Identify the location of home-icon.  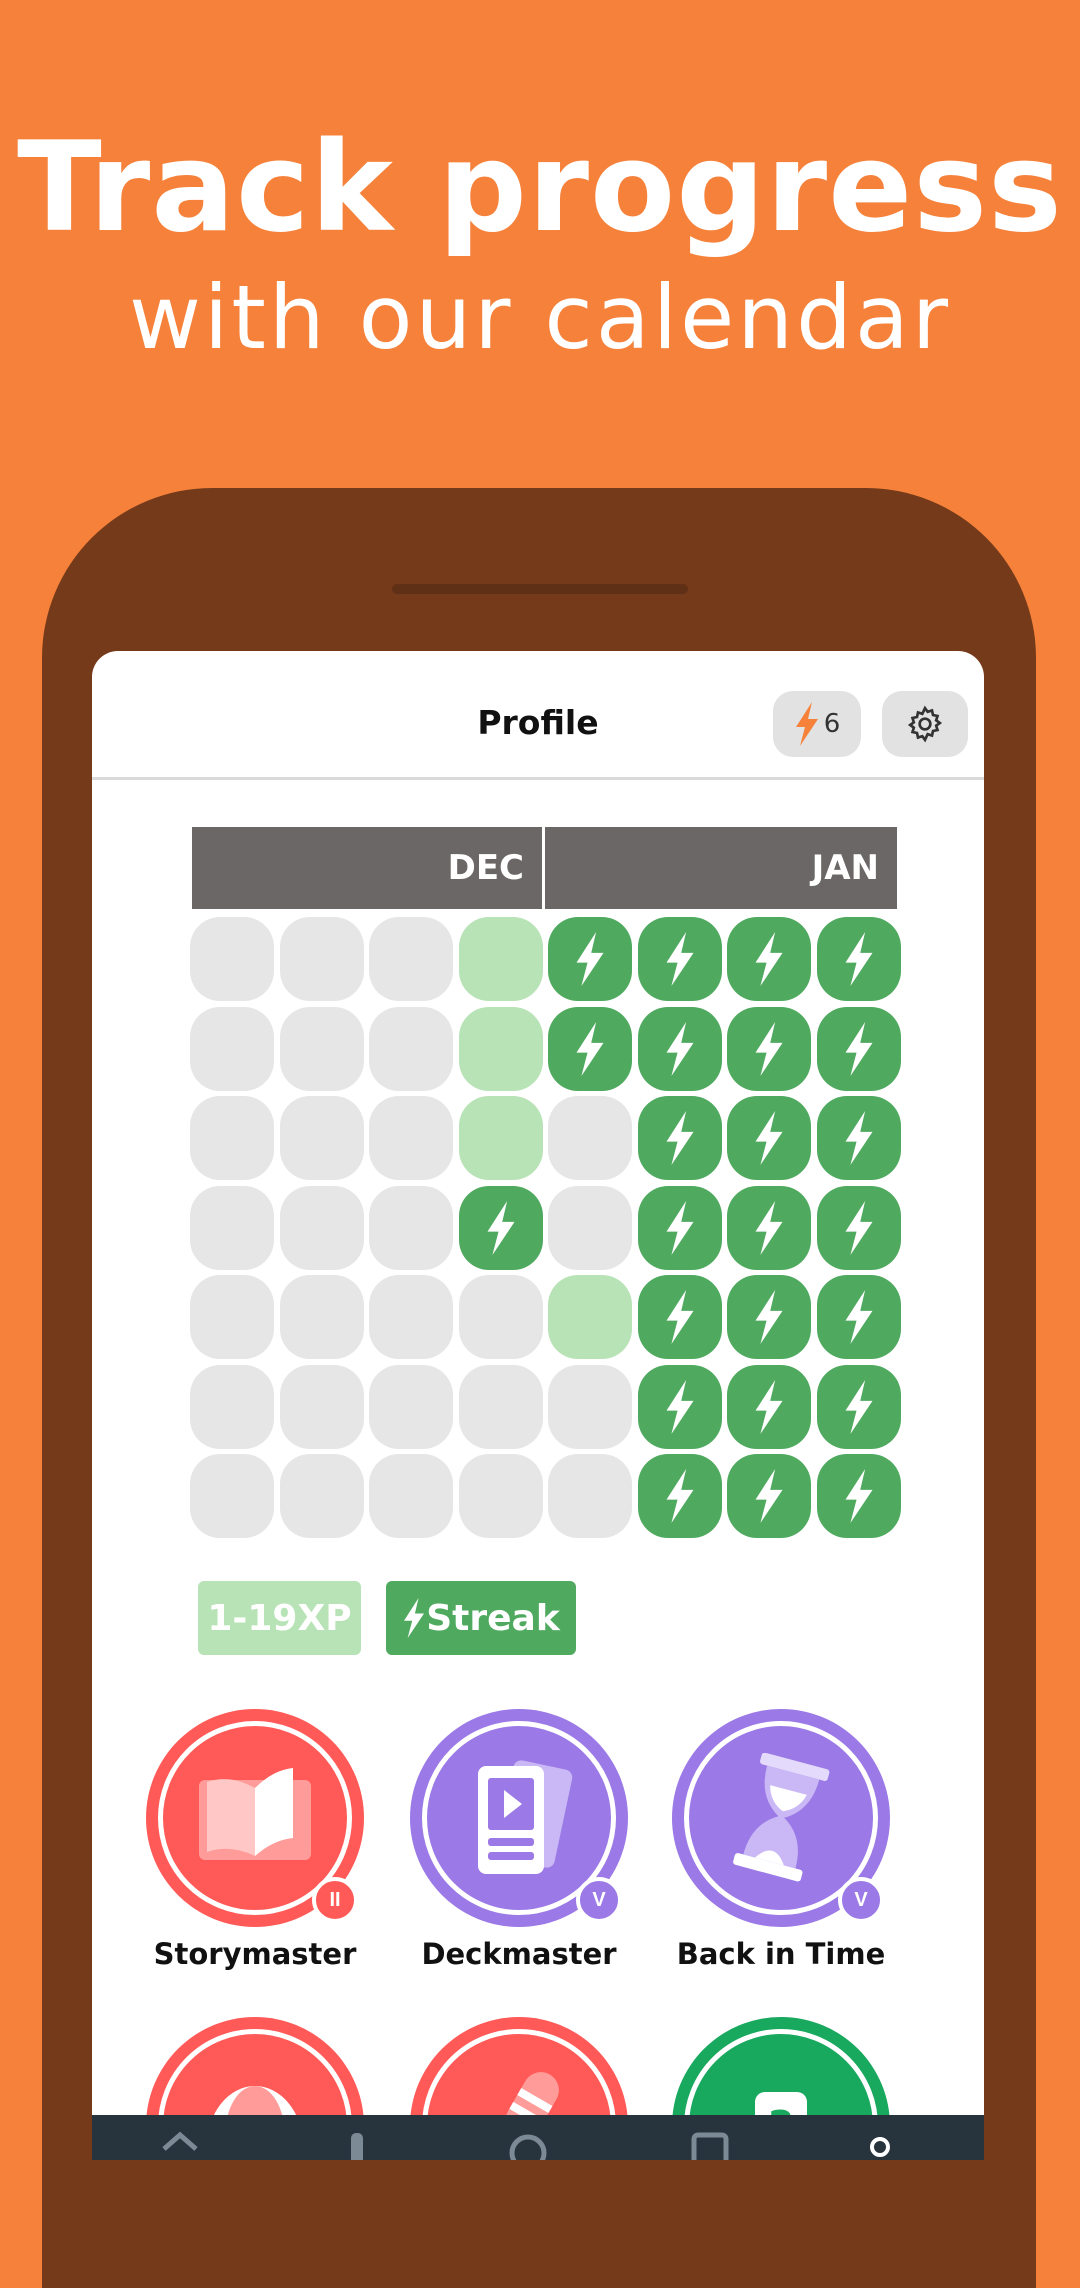
(180, 2144).